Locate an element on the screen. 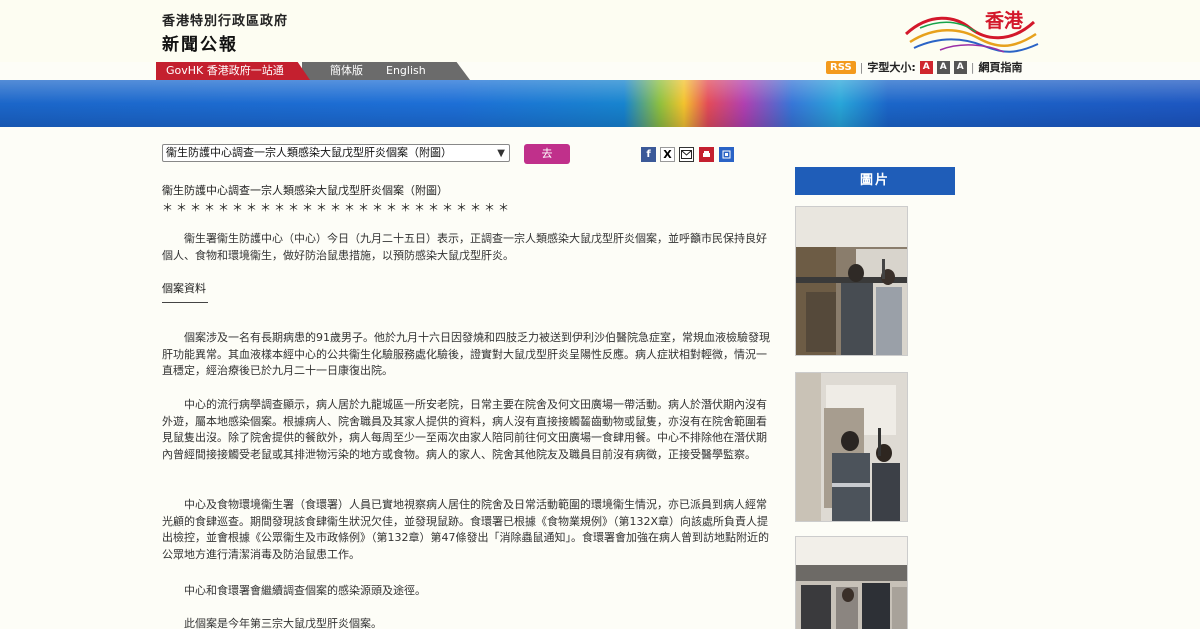  email-share-icon is located at coordinates (686, 154).